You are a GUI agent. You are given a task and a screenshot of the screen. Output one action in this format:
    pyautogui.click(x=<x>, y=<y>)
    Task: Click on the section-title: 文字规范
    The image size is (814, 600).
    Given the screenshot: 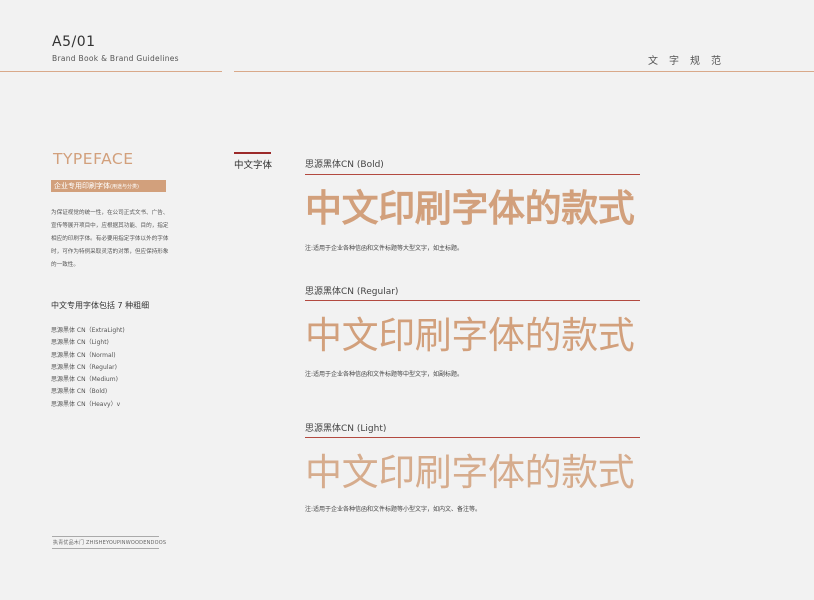 What is the action you would take?
    pyautogui.click(x=690, y=61)
    